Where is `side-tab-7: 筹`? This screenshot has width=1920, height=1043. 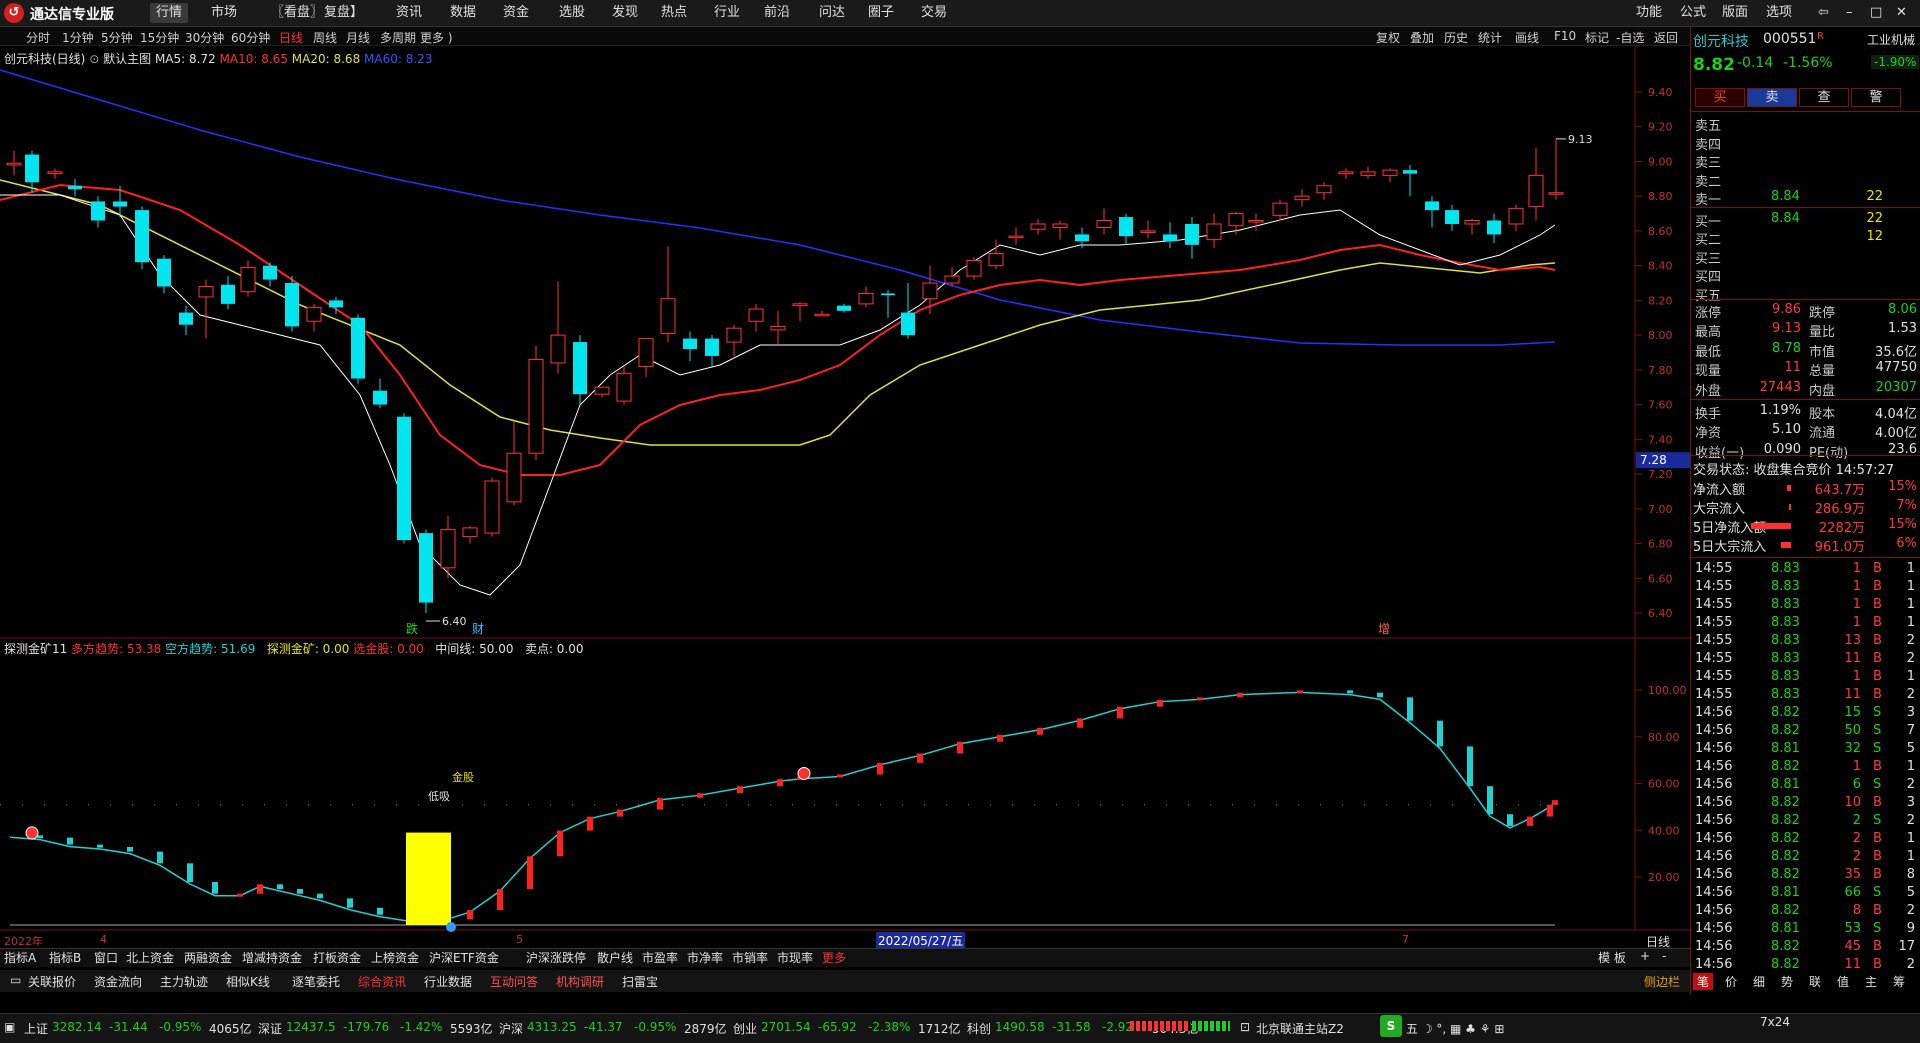
side-tab-7: 筹 is located at coordinates (1899, 981).